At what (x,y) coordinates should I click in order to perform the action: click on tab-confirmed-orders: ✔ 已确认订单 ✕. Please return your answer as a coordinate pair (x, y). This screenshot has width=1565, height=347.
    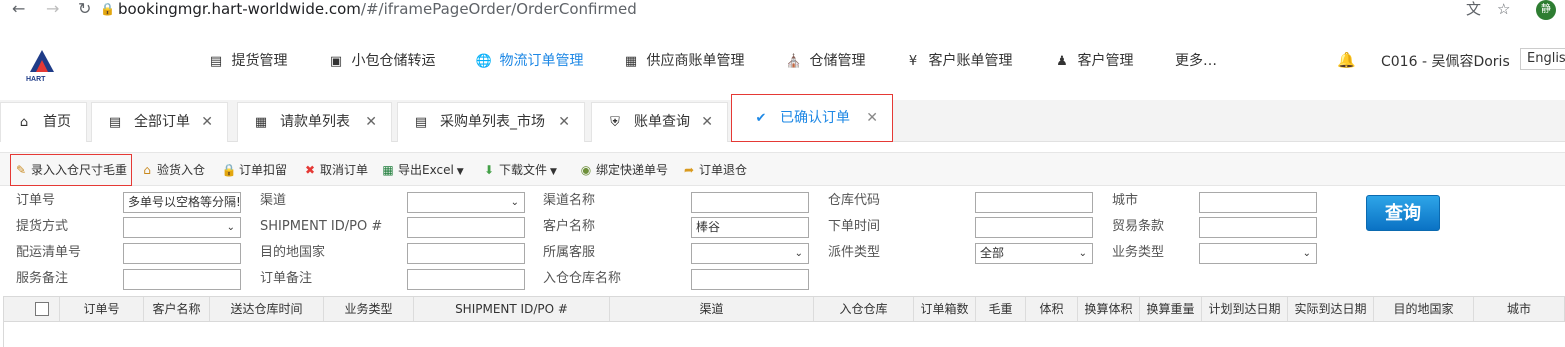
    Looking at the image, I should click on (812, 118).